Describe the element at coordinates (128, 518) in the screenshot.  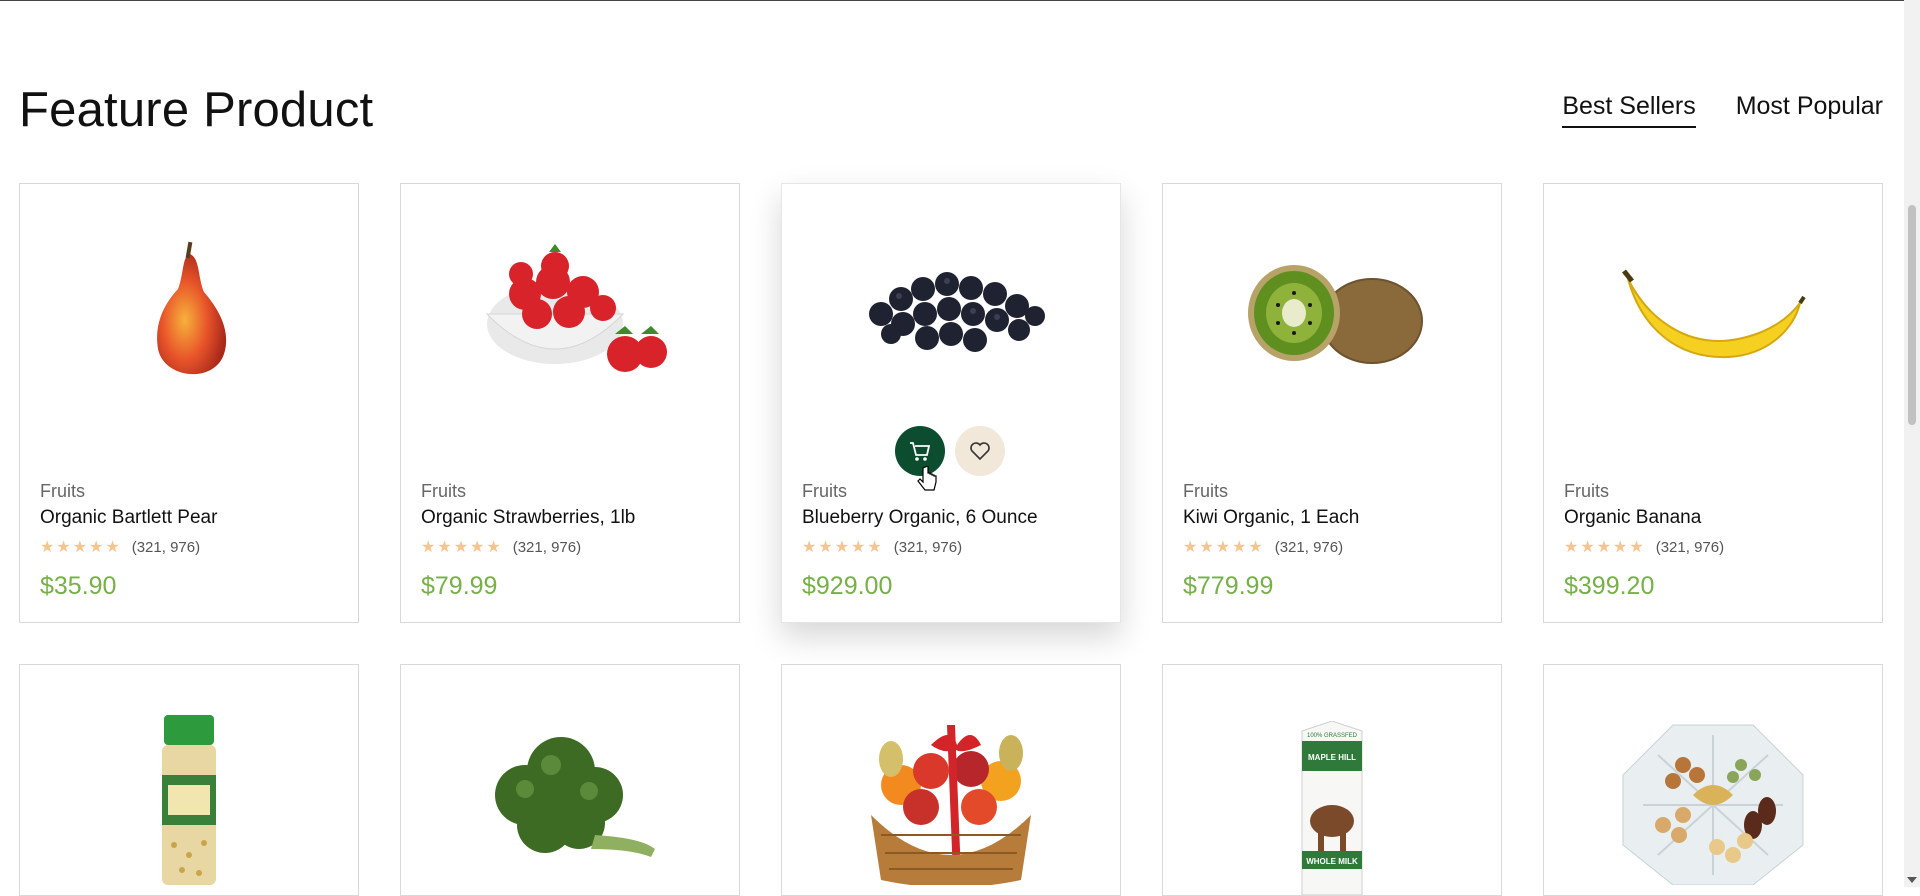
I see `product-name: Organic Bartlett Pear` at that location.